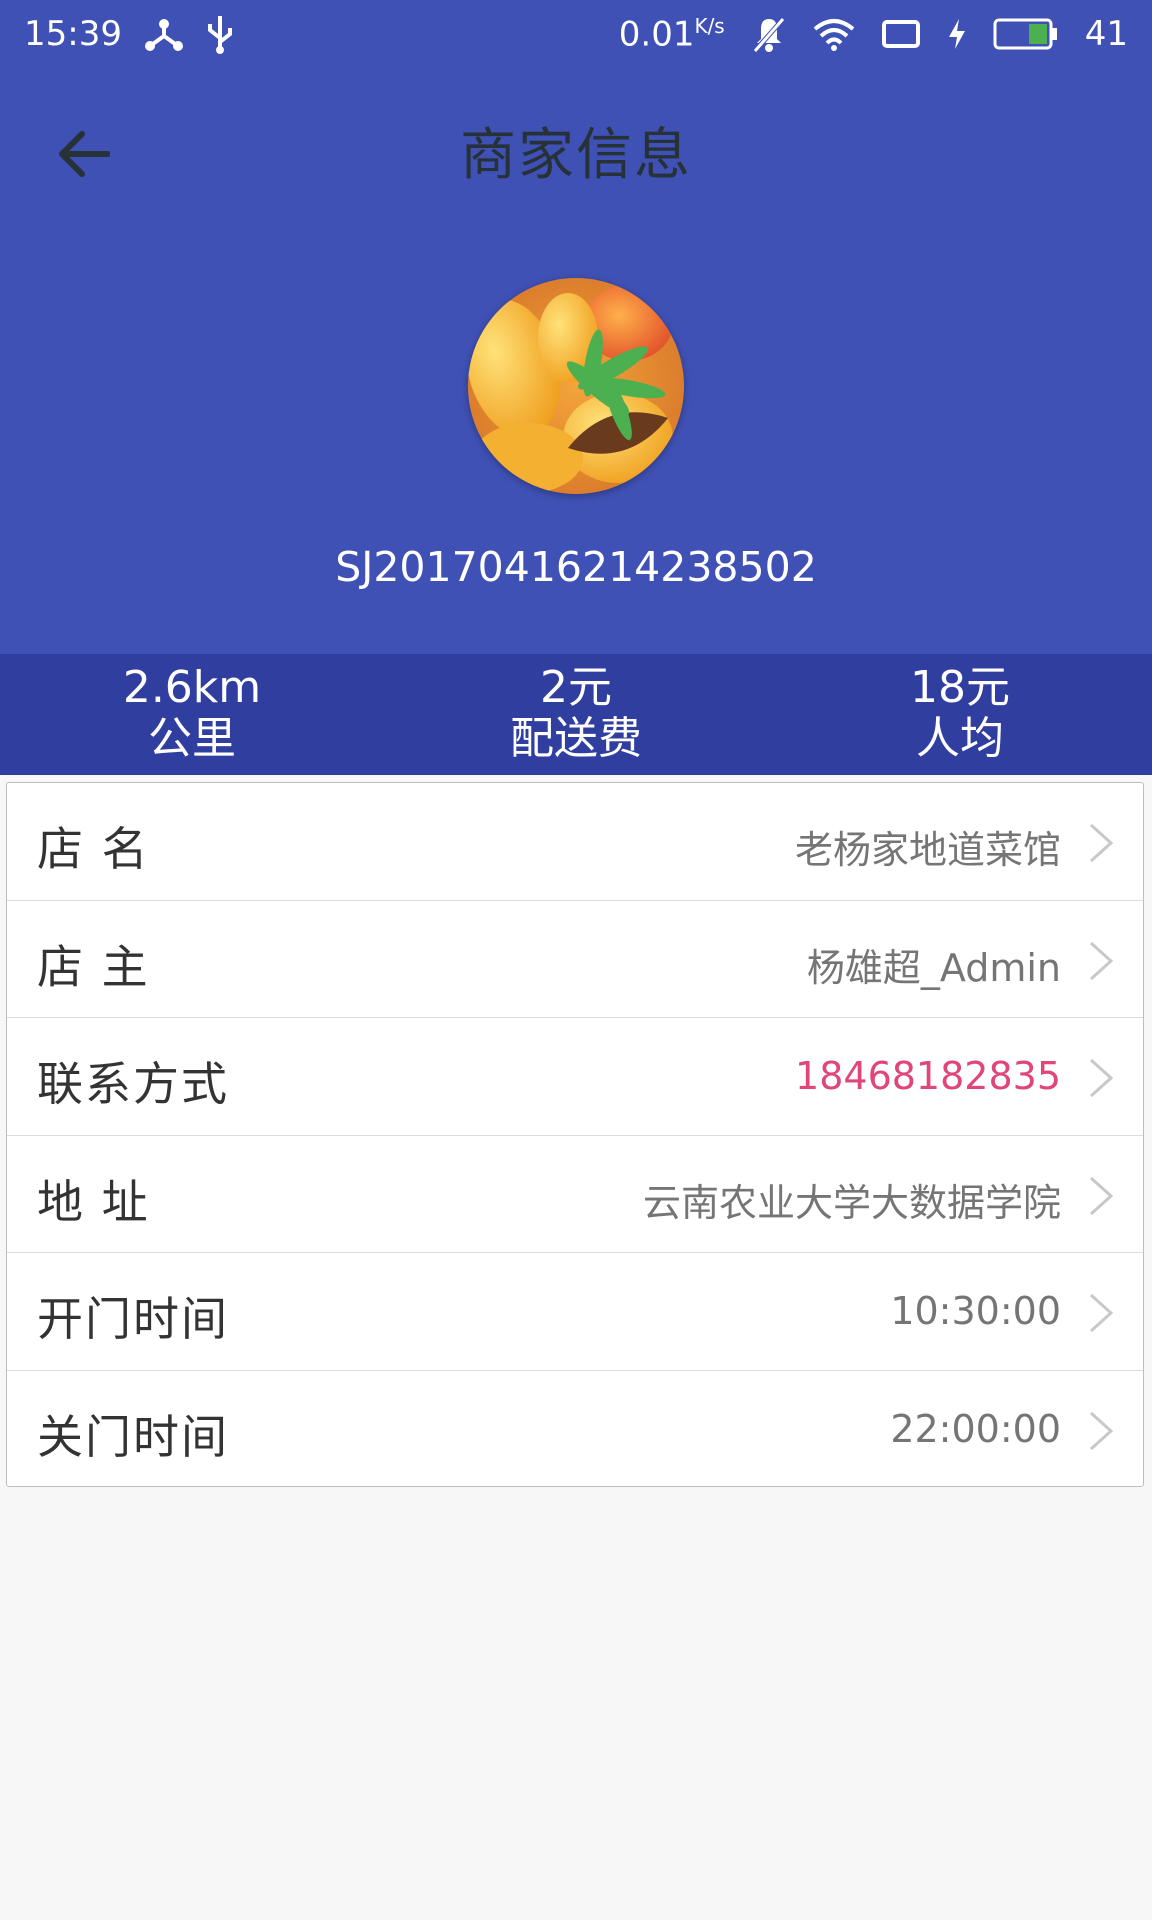 The image size is (1152, 1920). I want to click on row-value: 22:00:00, so click(975, 1428).